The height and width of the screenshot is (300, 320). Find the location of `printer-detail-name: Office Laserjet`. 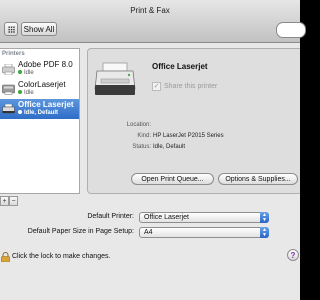

printer-detail-name: Office Laserjet is located at coordinates (180, 66).